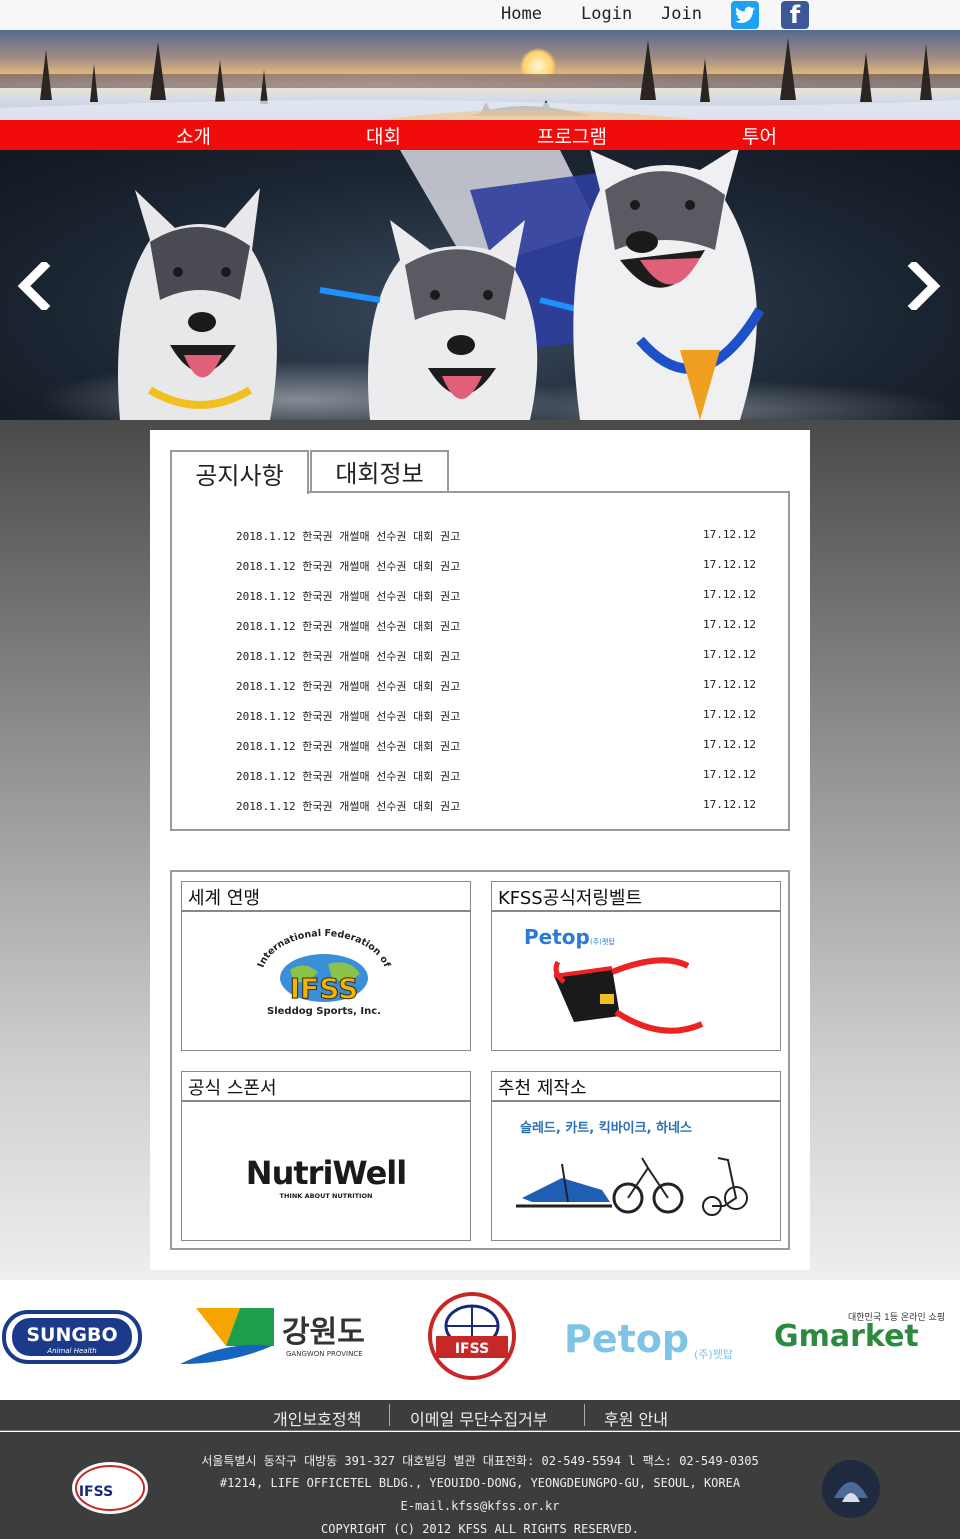  What do you see at coordinates (924, 286) in the screenshot?
I see `slider-next-arrow-icon` at bounding box center [924, 286].